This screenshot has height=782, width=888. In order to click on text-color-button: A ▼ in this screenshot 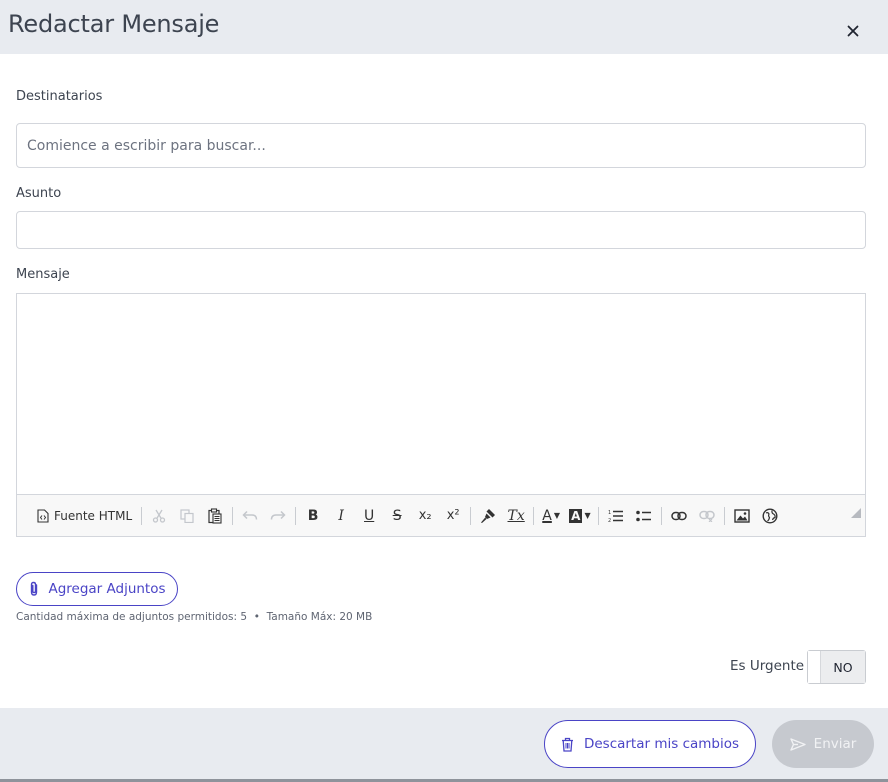, I will do `click(551, 516)`.